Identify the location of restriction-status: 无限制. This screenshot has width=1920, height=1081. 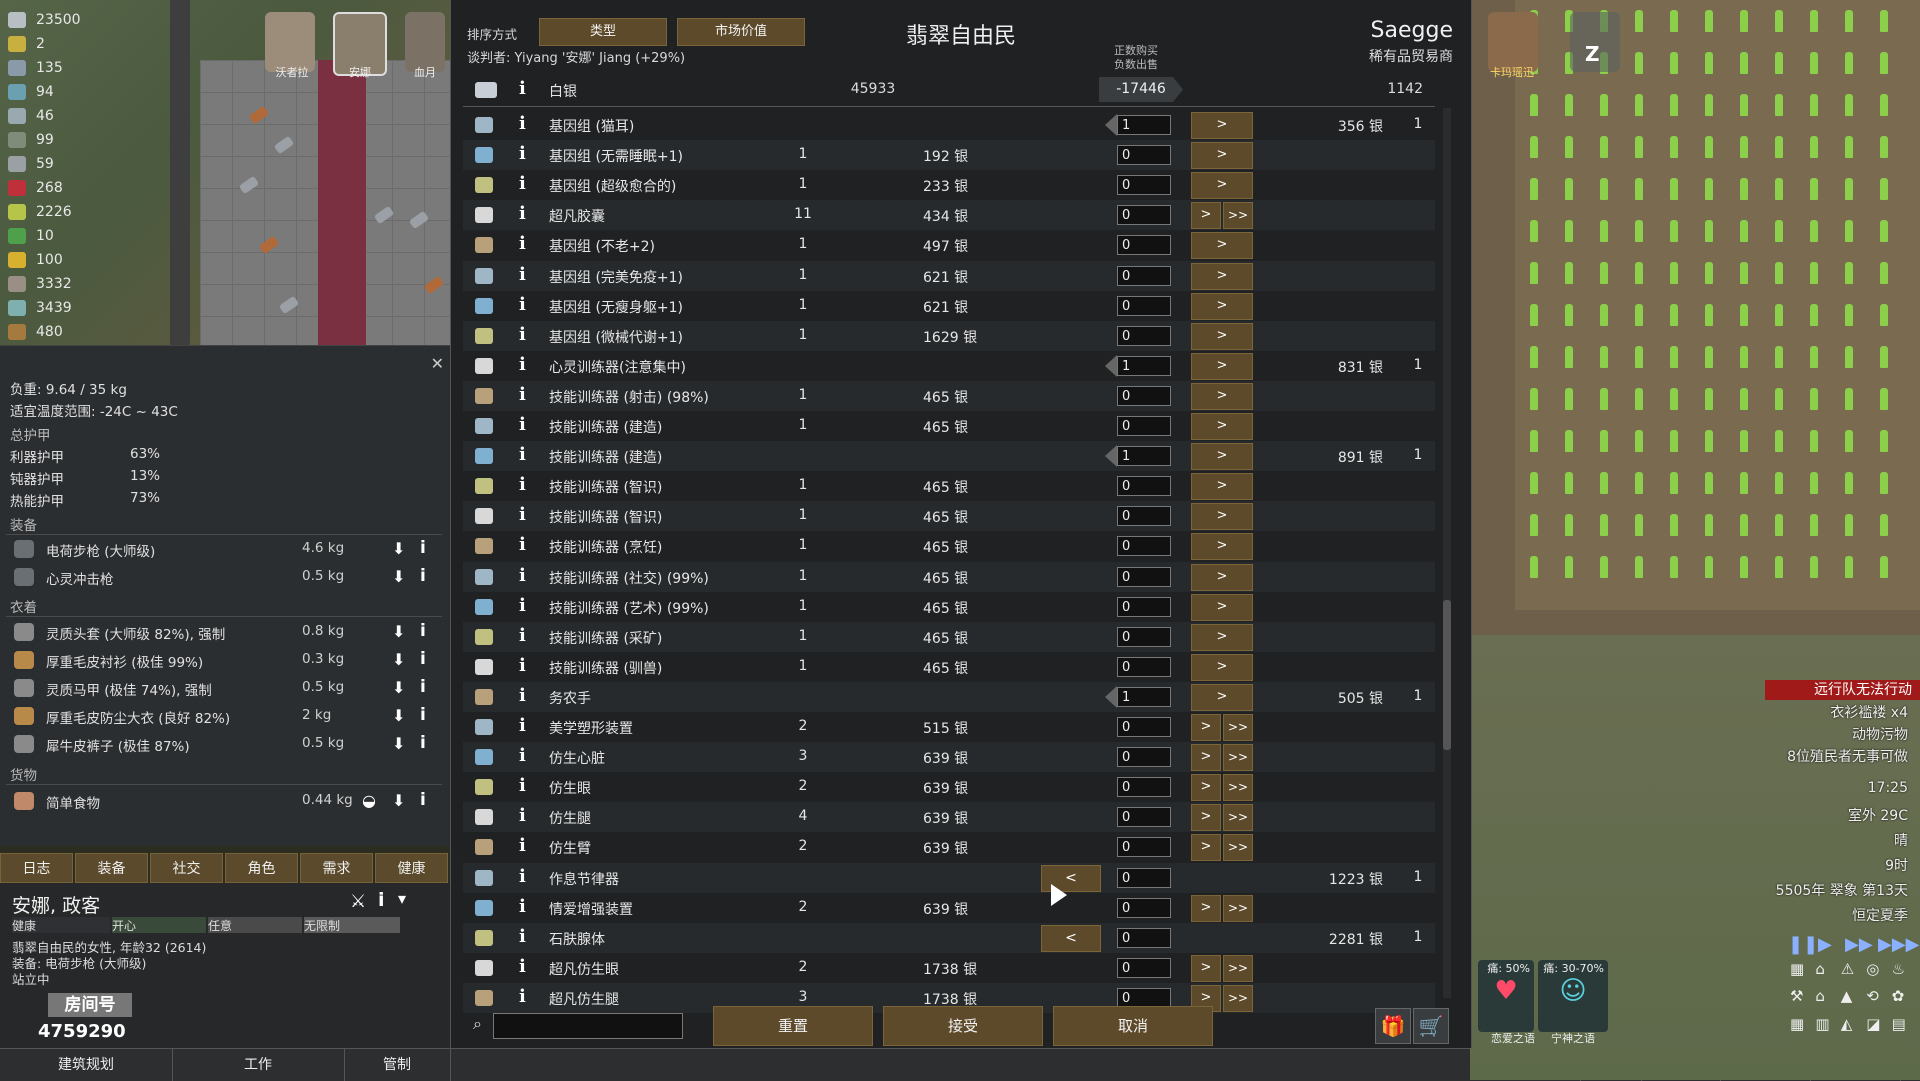
(352, 925).